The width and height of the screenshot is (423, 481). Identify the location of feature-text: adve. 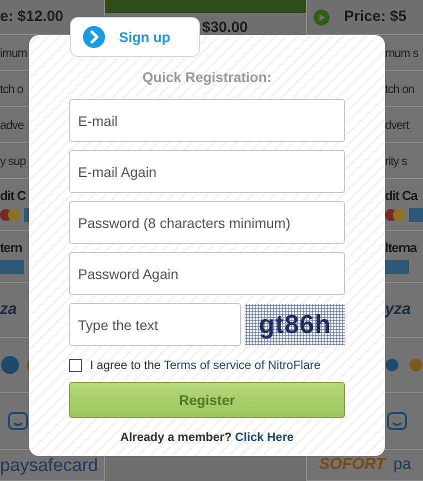
(12, 125).